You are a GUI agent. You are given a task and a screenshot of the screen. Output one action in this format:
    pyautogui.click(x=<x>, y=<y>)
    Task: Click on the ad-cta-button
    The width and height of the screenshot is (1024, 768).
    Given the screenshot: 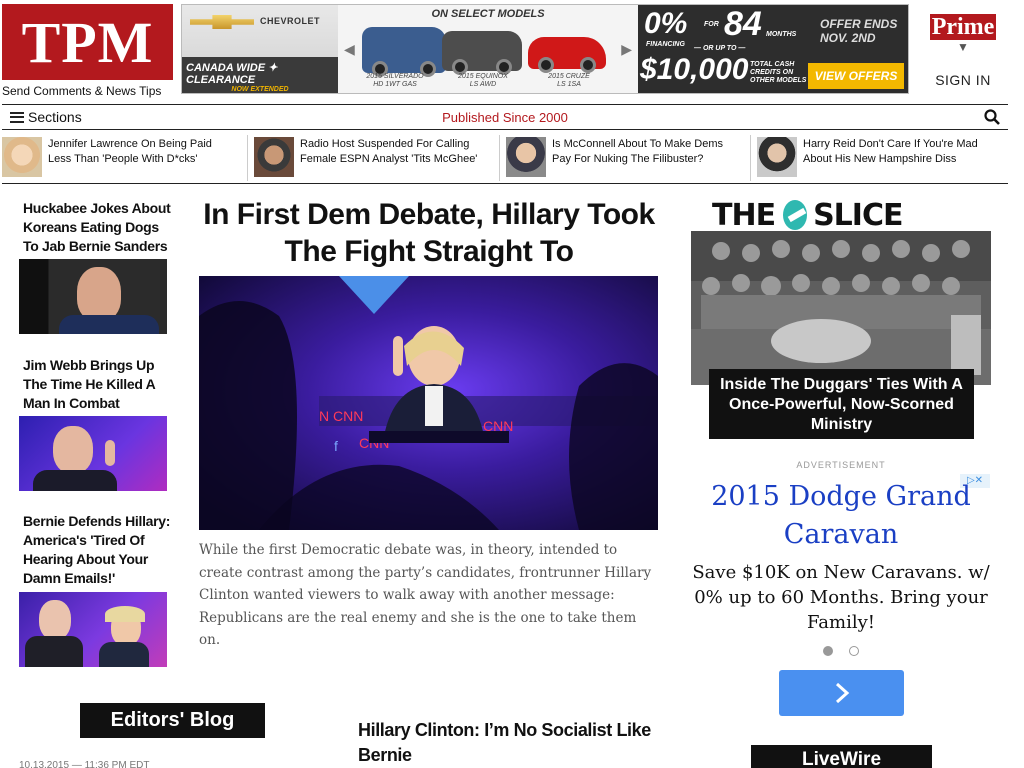 What is the action you would take?
    pyautogui.click(x=841, y=693)
    